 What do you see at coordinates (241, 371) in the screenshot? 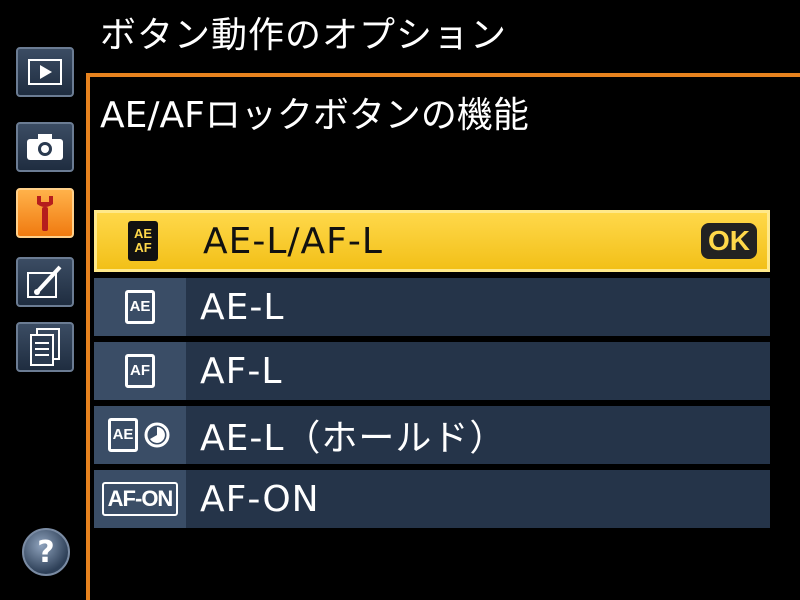
I see `option-label: AF-L` at bounding box center [241, 371].